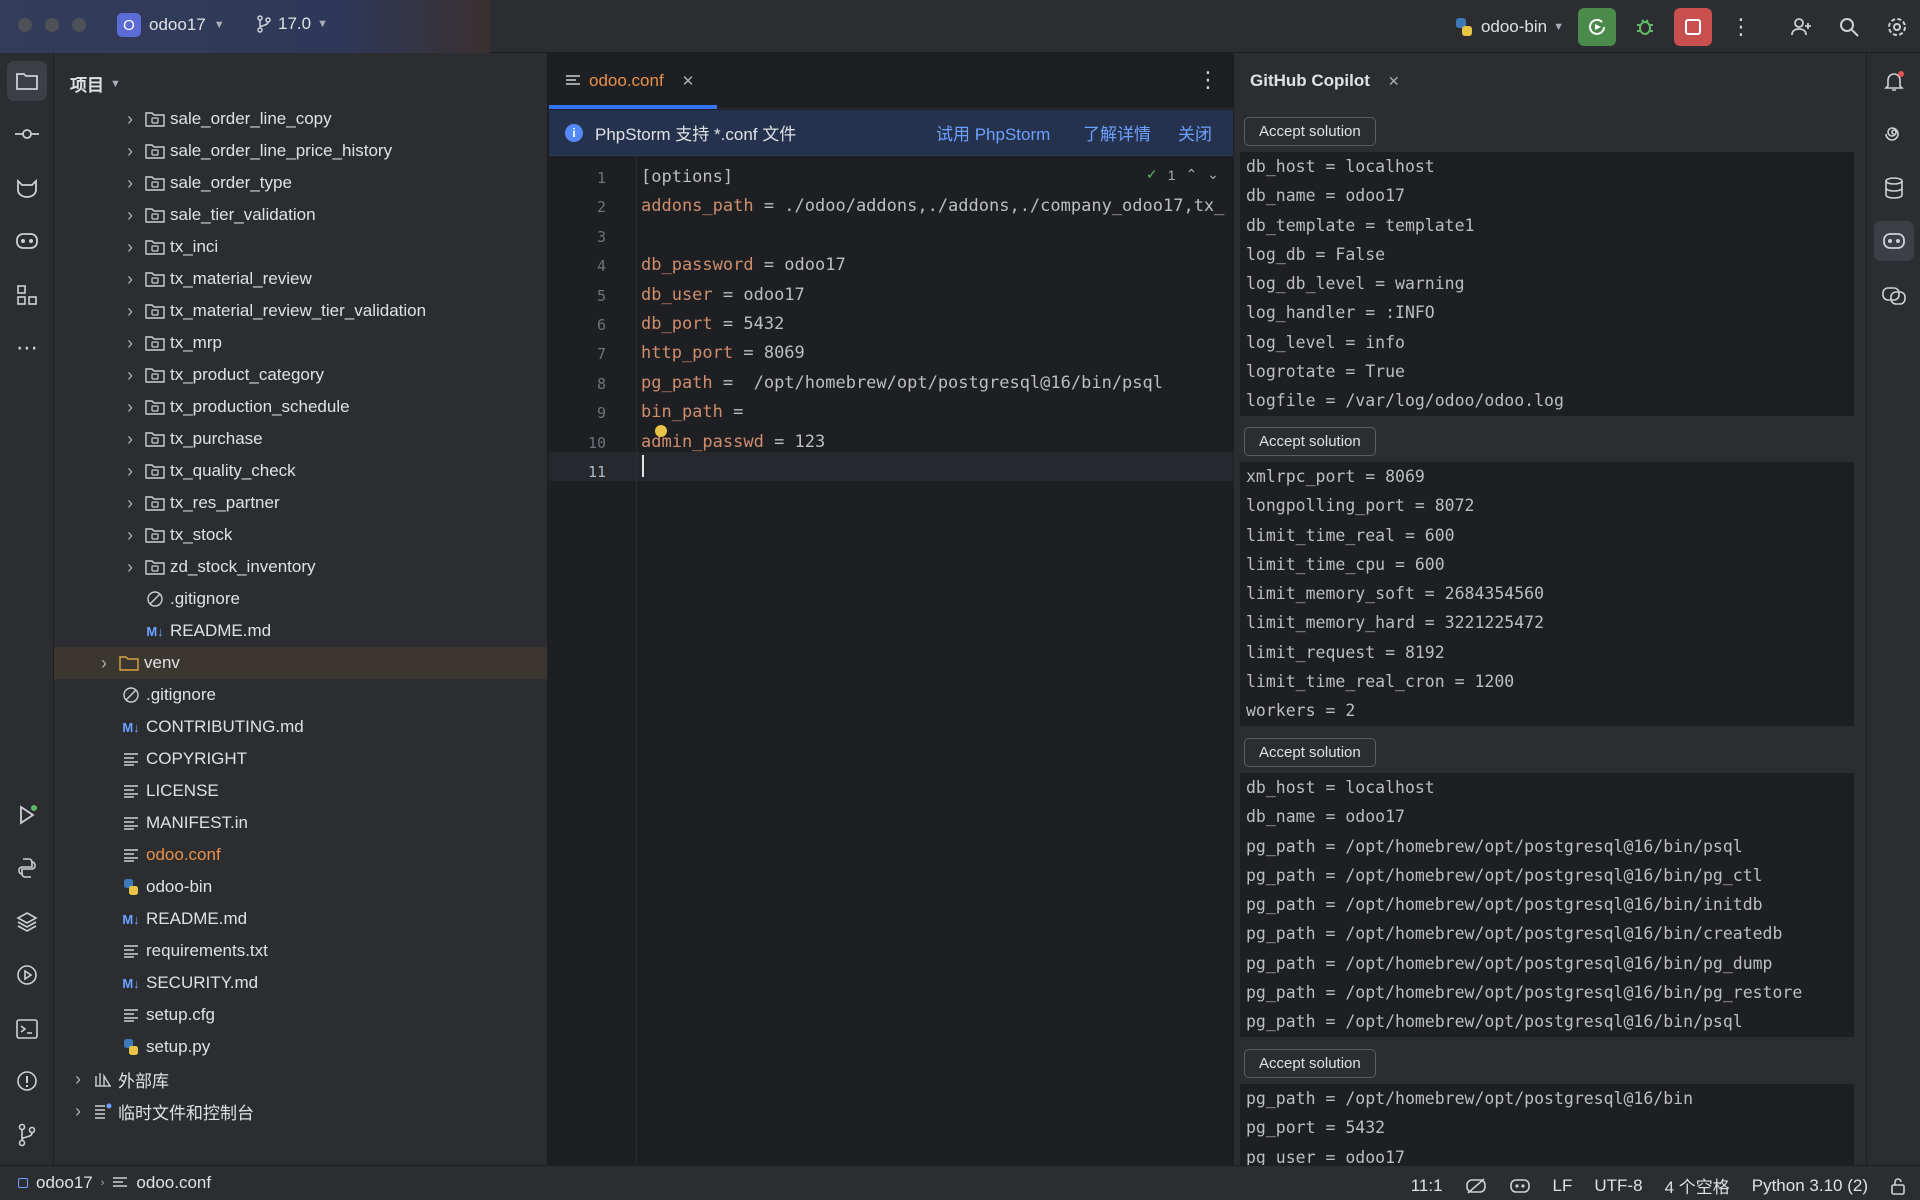  What do you see at coordinates (27, 1081) in the screenshot?
I see `problems-tool-button` at bounding box center [27, 1081].